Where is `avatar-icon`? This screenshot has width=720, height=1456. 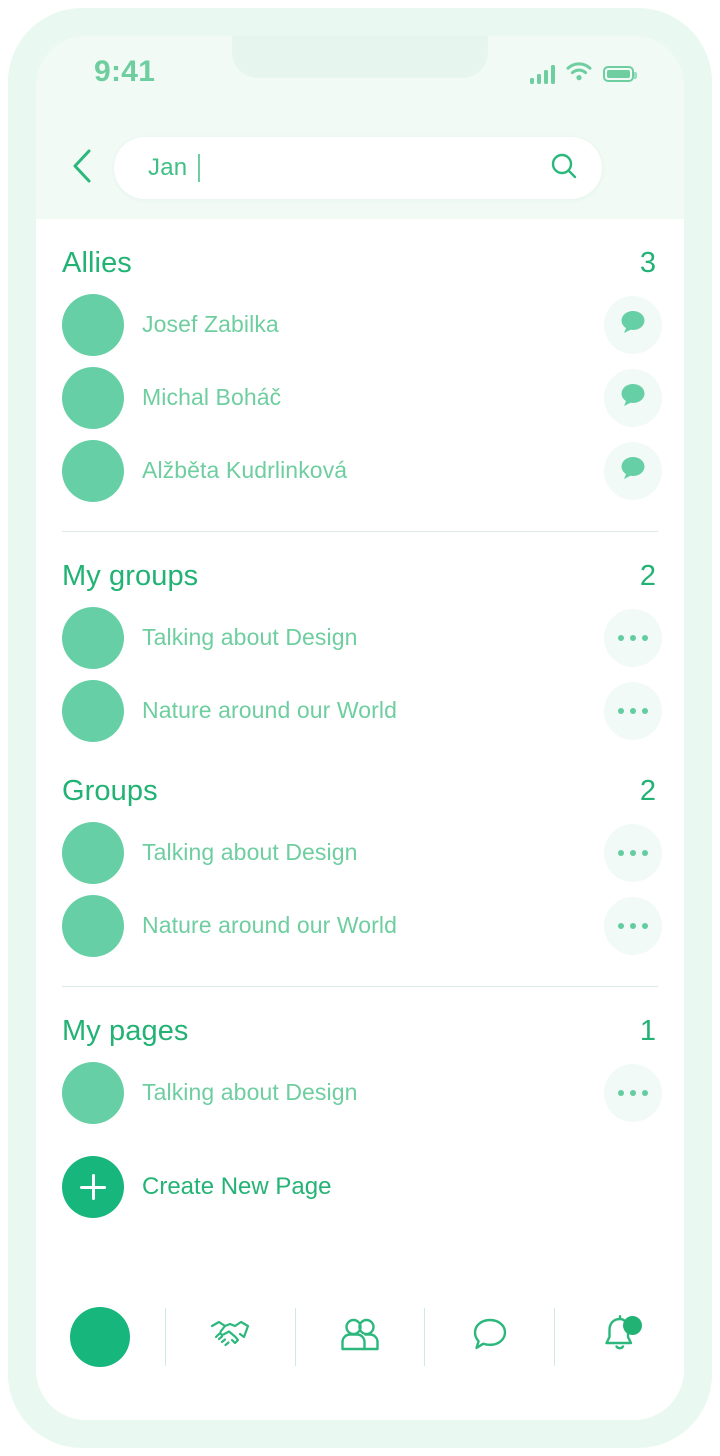 avatar-icon is located at coordinates (100, 1337).